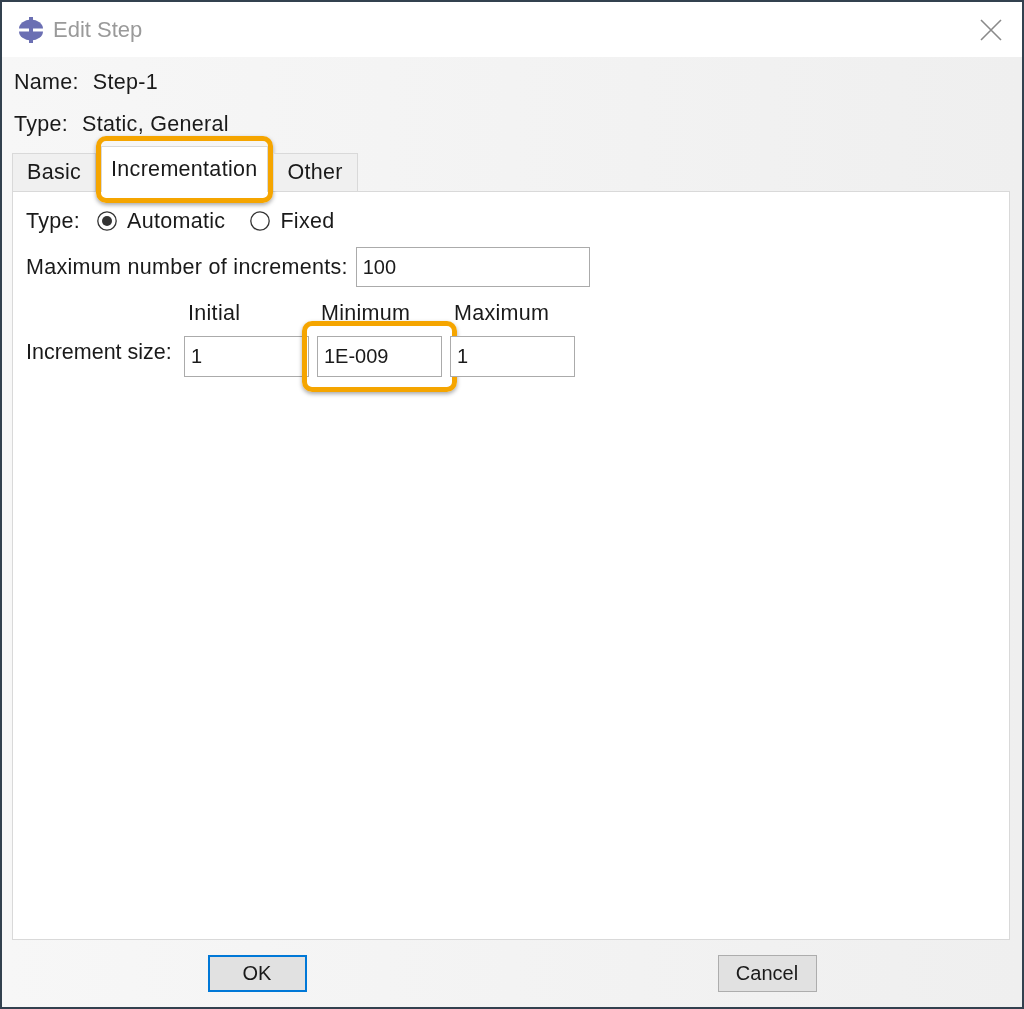 The height and width of the screenshot is (1009, 1024). I want to click on dialog-button: OK, so click(257, 973).